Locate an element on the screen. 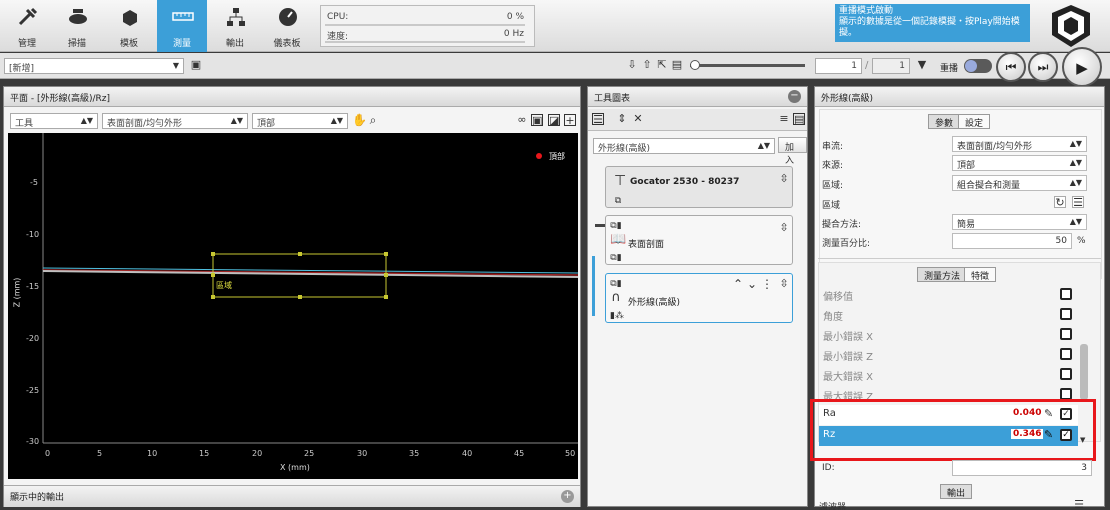 The height and width of the screenshot is (510, 1110). region-type-select: 組合擬合和測量 ▲▼ is located at coordinates (1019, 183).